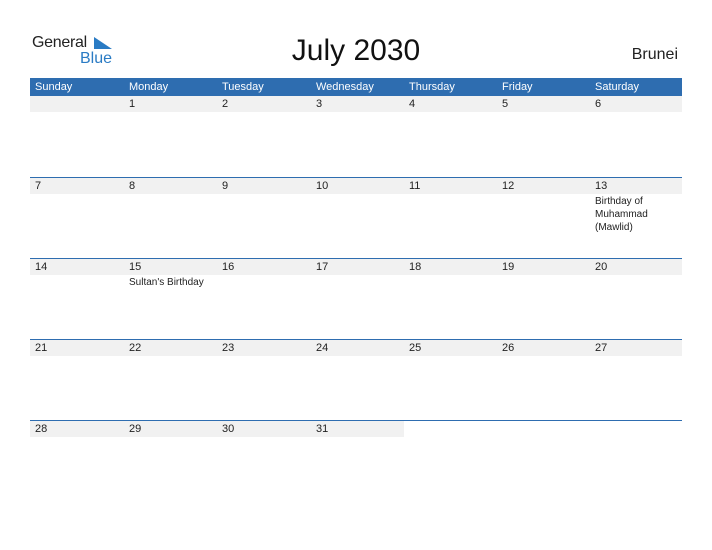  I want to click on day-number: 15, so click(135, 267).